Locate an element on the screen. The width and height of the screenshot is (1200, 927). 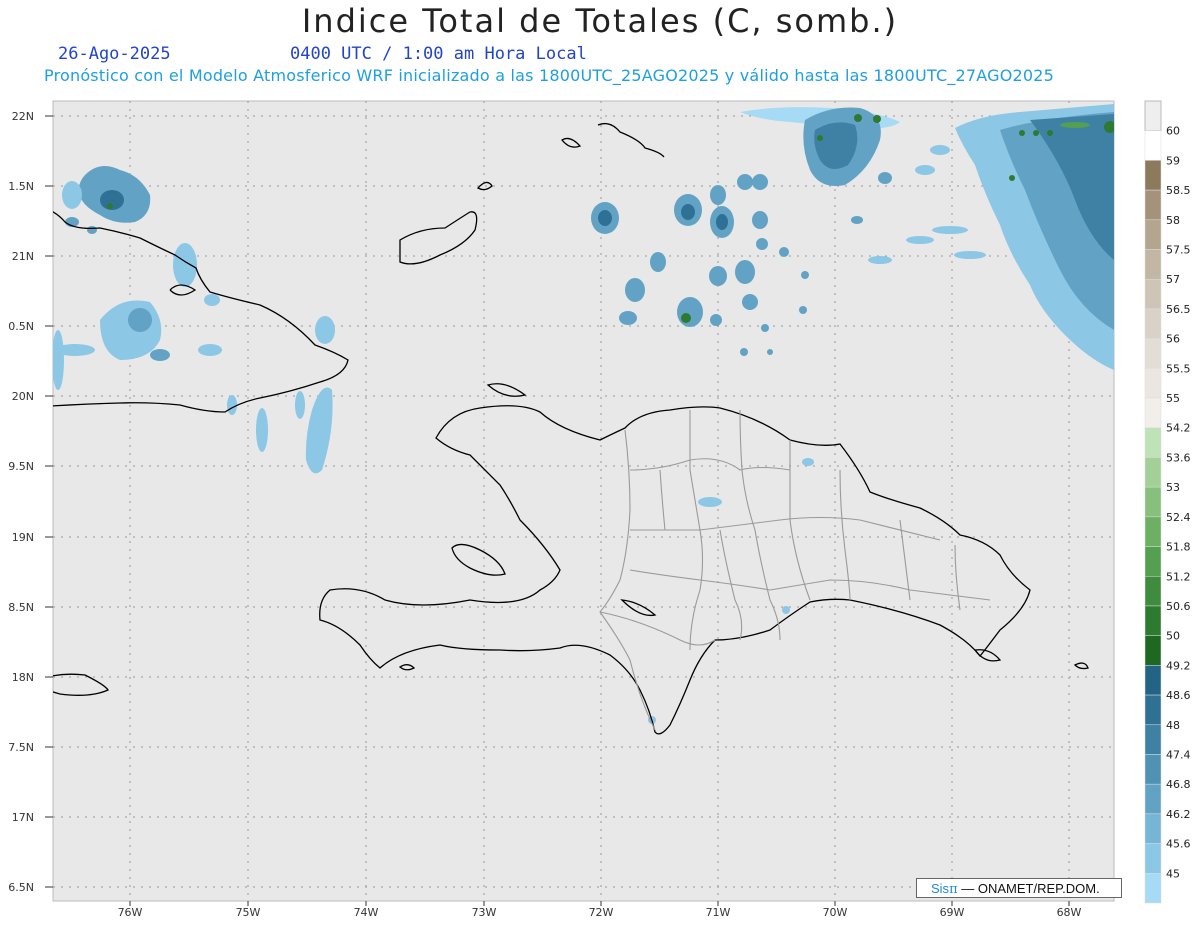
legend-label: 59 is located at coordinates (1173, 160).